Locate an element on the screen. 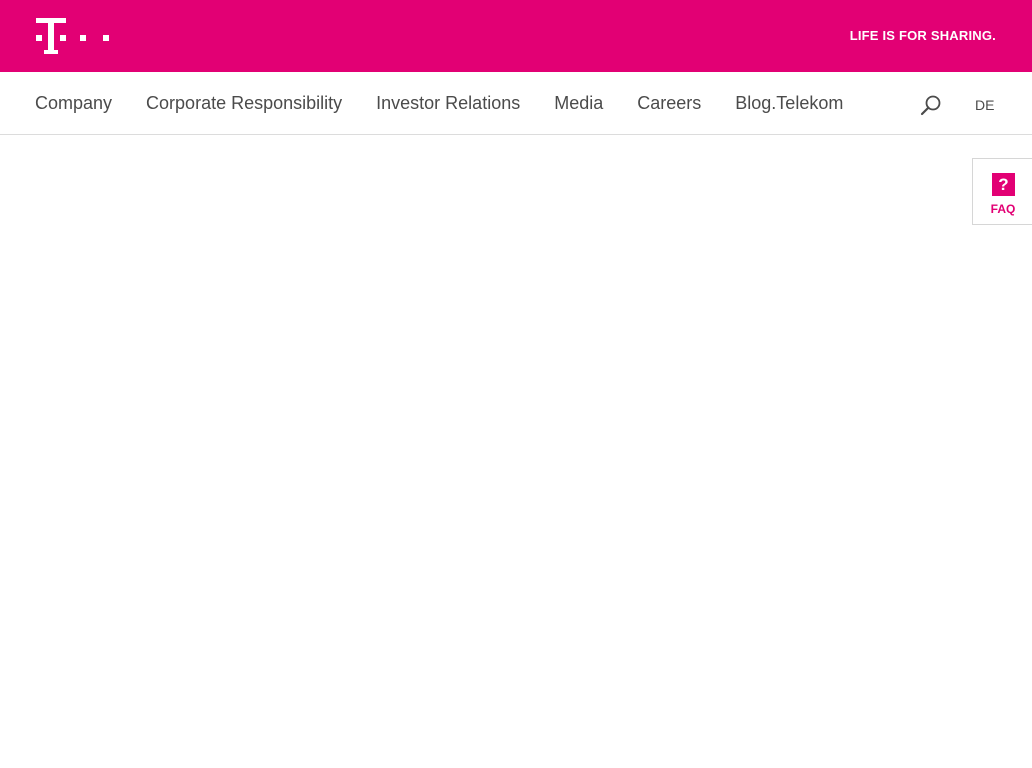  telekom-logo is located at coordinates (73, 36).